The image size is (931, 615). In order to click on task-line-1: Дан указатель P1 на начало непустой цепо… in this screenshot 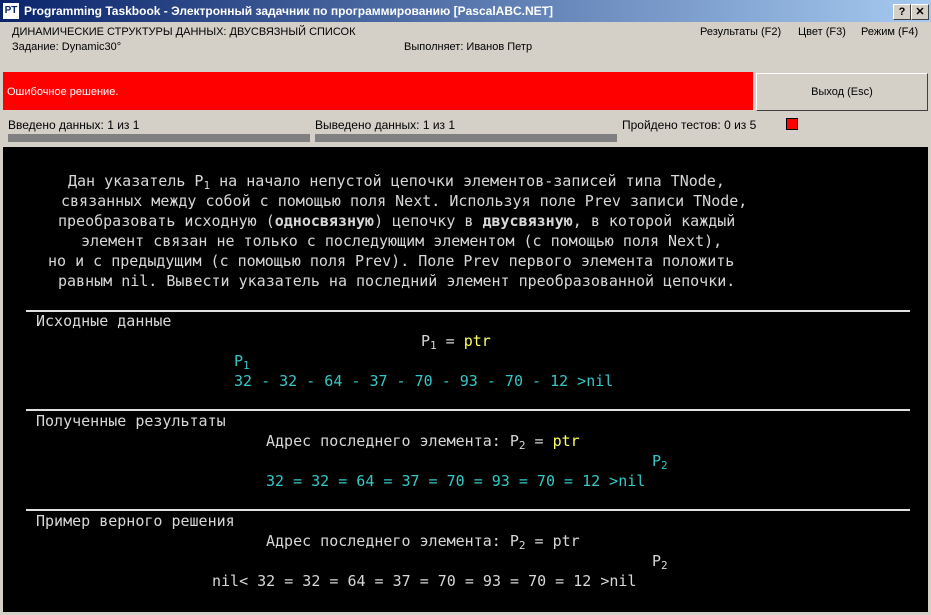, I will do `click(396, 182)`.